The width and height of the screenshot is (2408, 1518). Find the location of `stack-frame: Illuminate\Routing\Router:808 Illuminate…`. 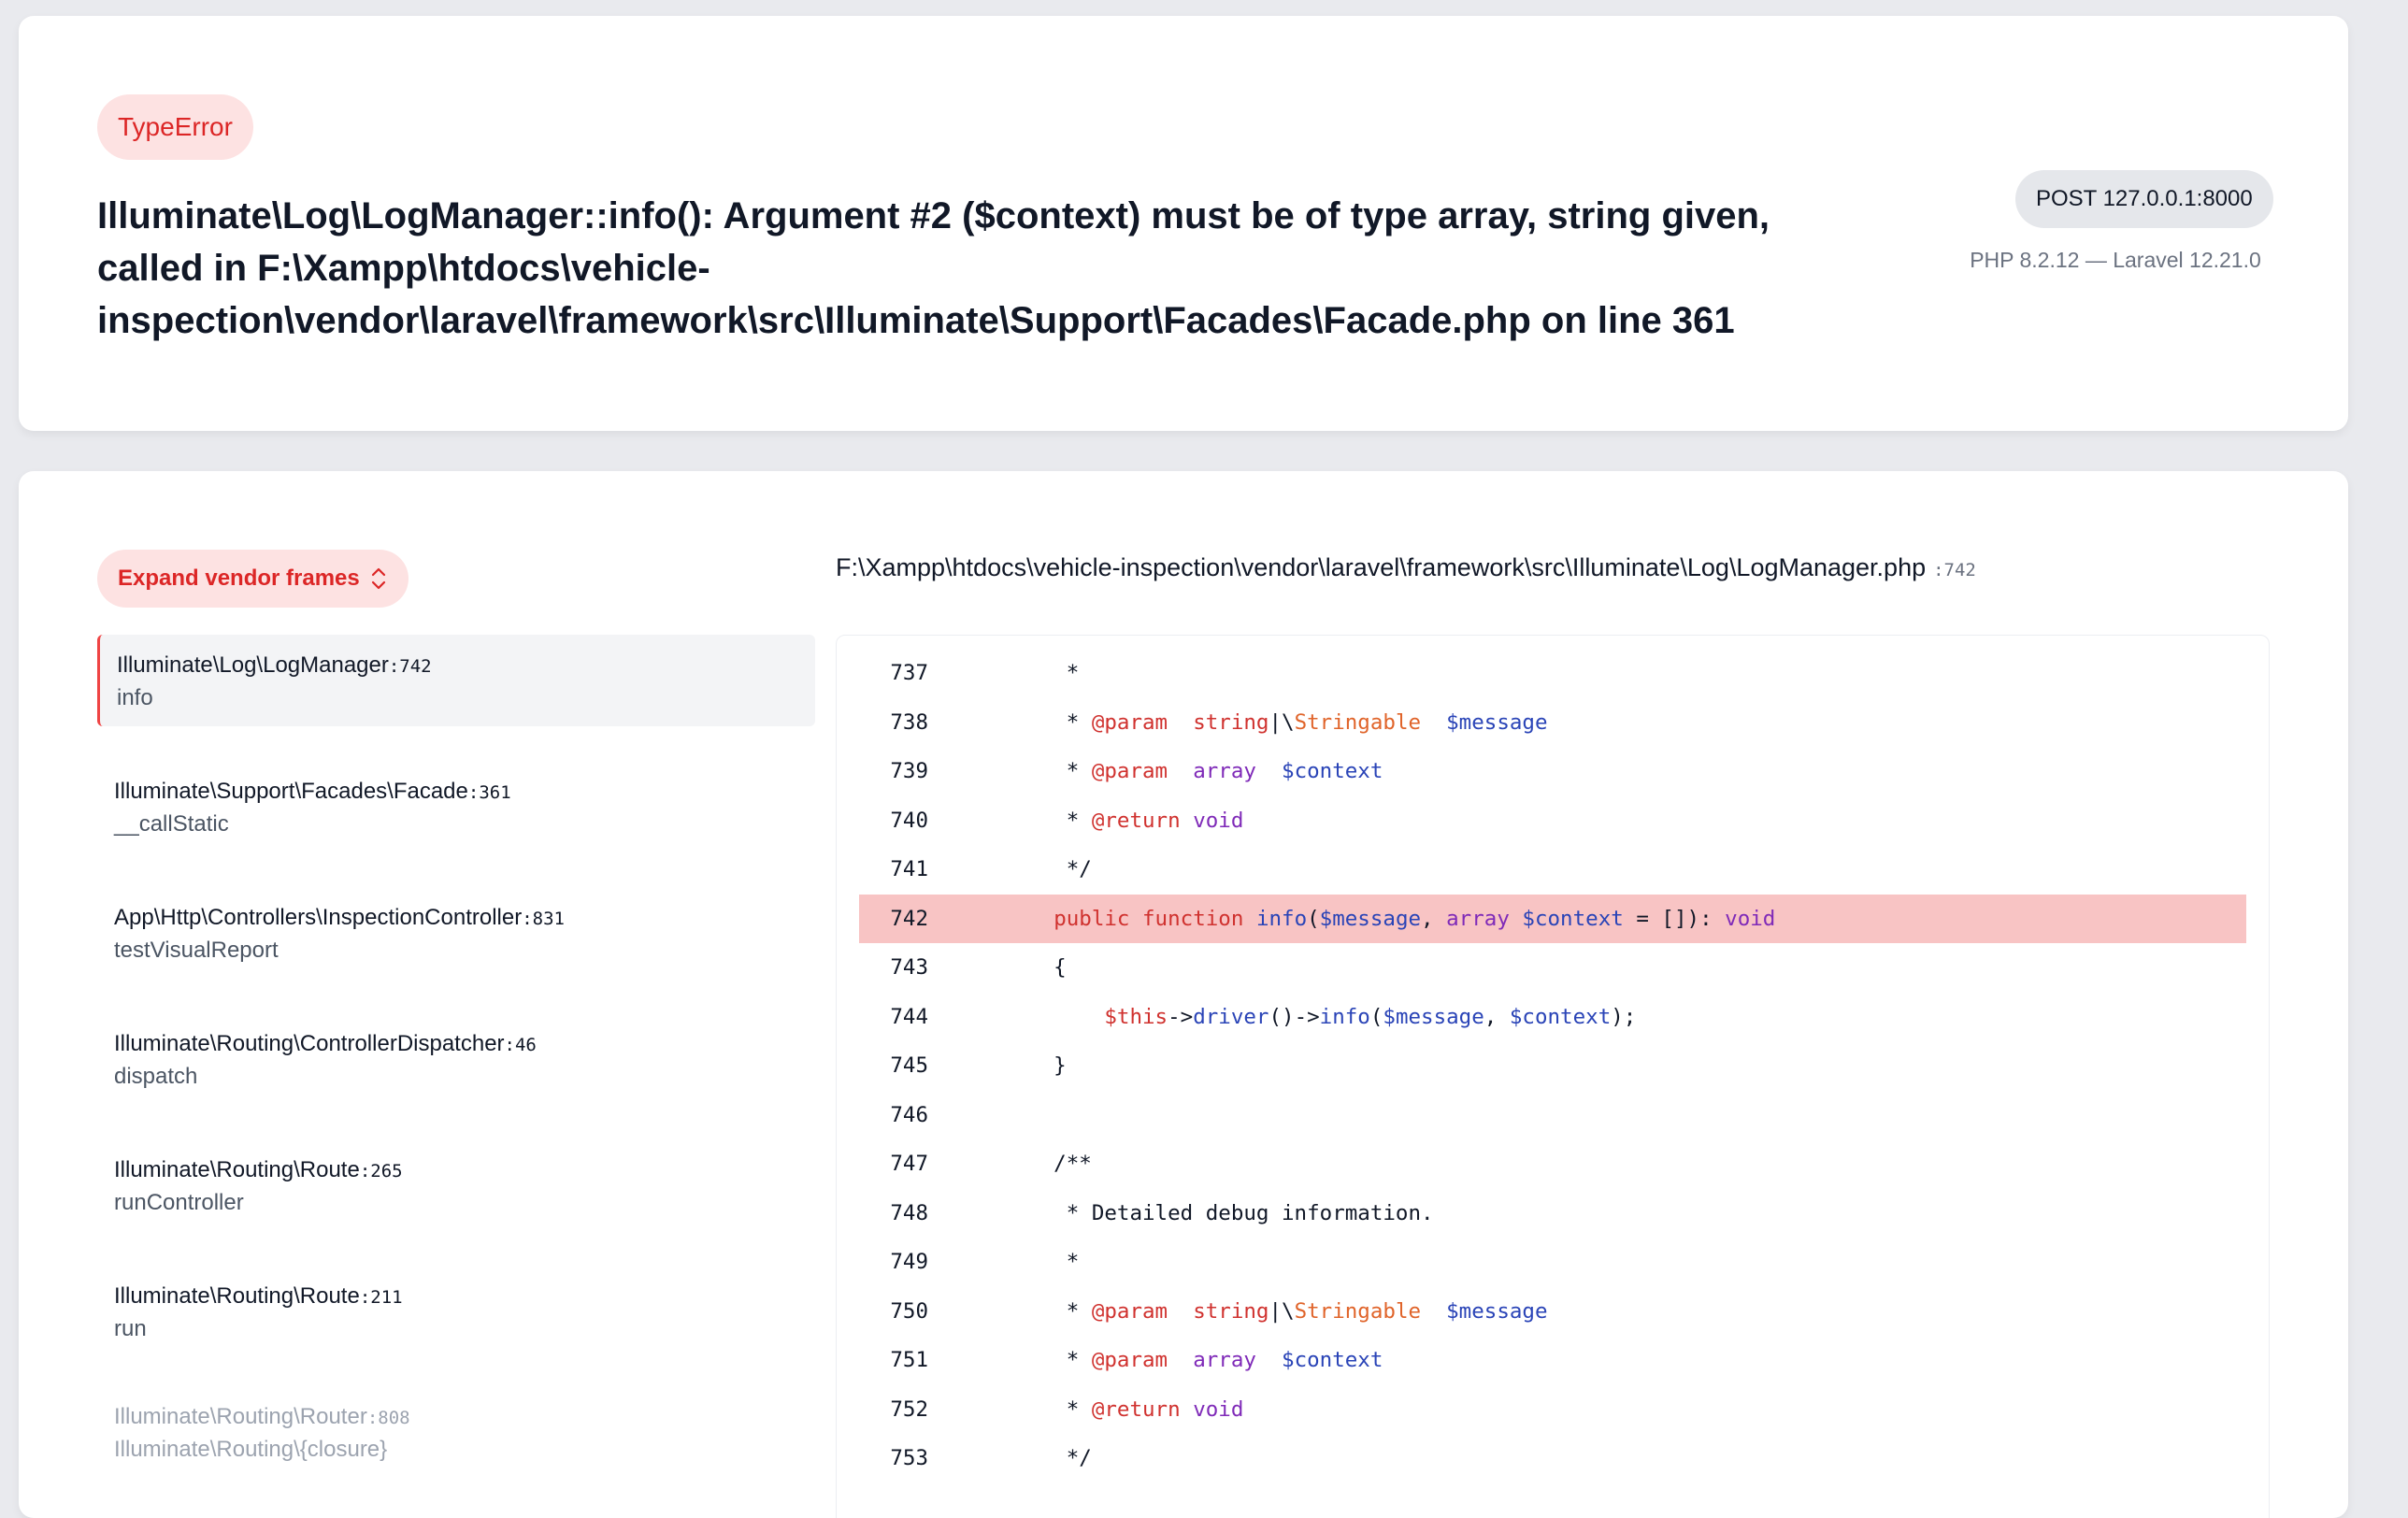

stack-frame: Illuminate\Routing\Router:808 Illuminate… is located at coordinates (456, 1436).